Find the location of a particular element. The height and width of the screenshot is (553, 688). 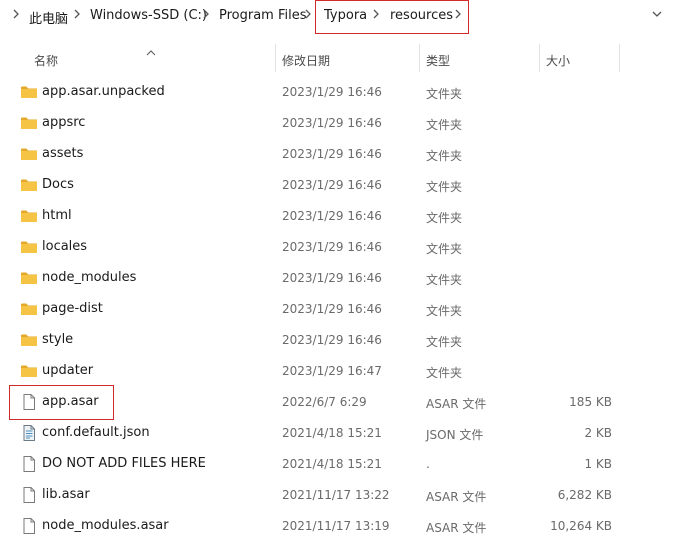

file-row: locales 2023/1/29 16:46 文件夹 is located at coordinates (344, 247).